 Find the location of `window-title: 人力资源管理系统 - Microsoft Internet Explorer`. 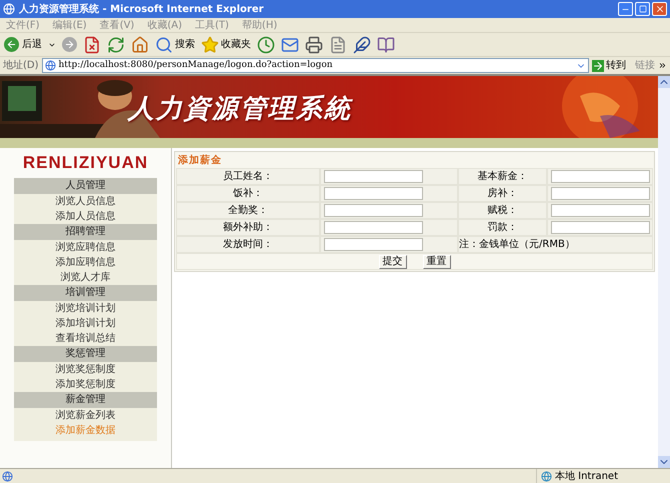

window-title: 人力资源管理系统 - Microsoft Internet Explorer is located at coordinates (141, 9).